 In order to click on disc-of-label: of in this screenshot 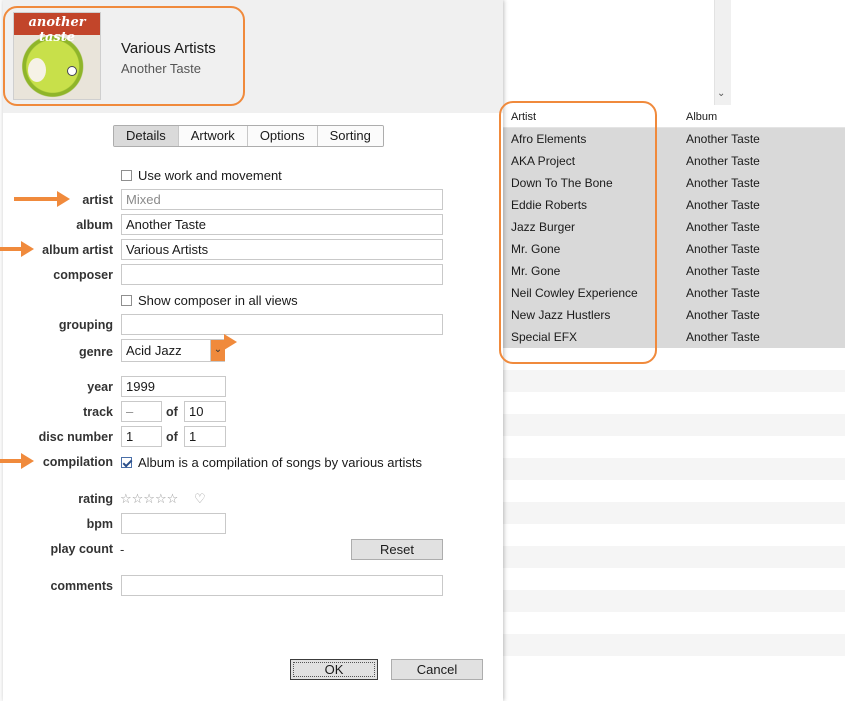, I will do `click(172, 437)`.